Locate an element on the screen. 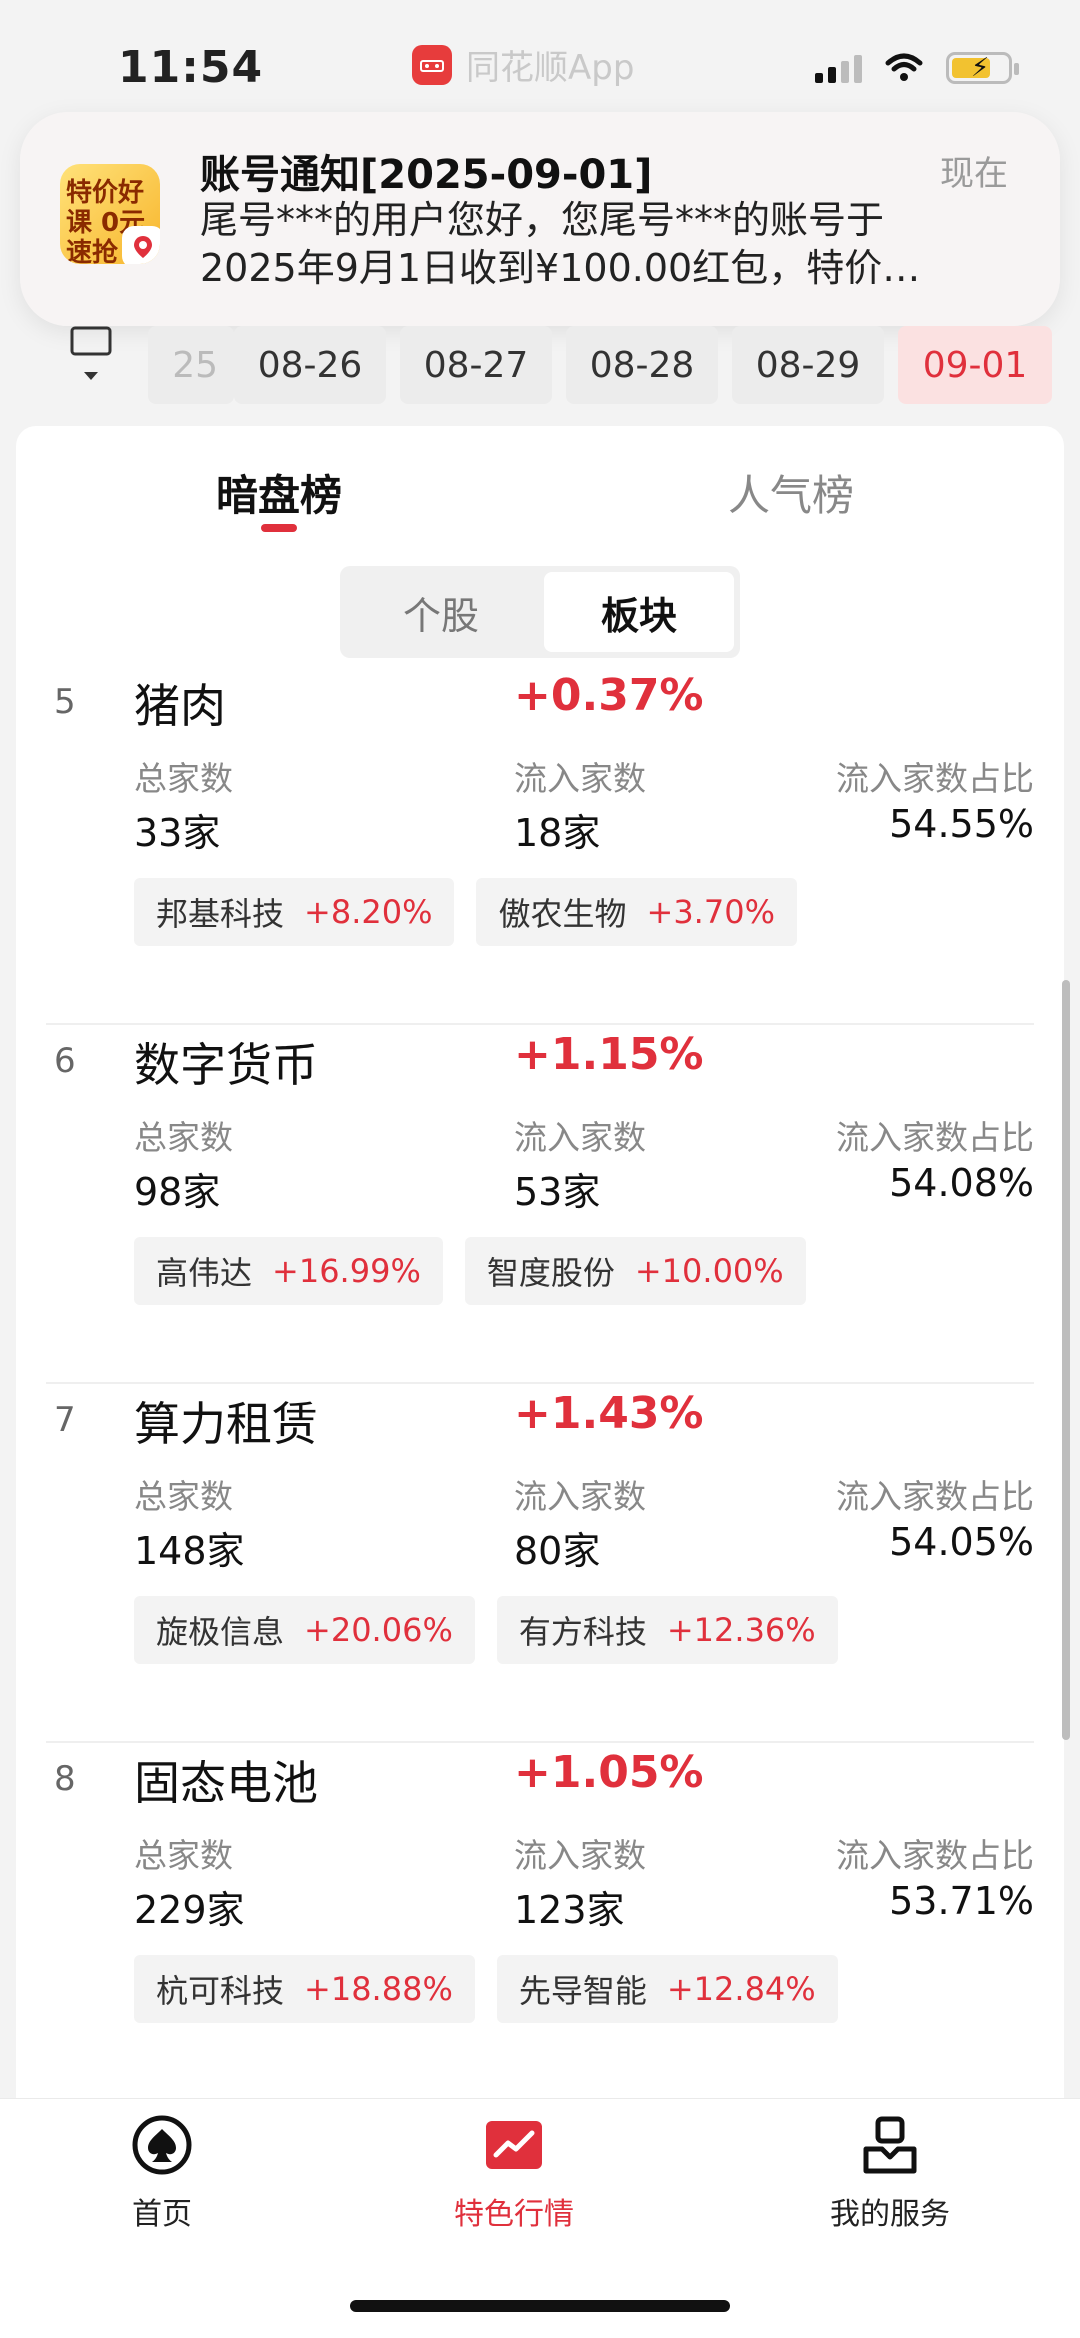 The height and width of the screenshot is (2338, 1080). date-pill: 08-26 is located at coordinates (310, 365).